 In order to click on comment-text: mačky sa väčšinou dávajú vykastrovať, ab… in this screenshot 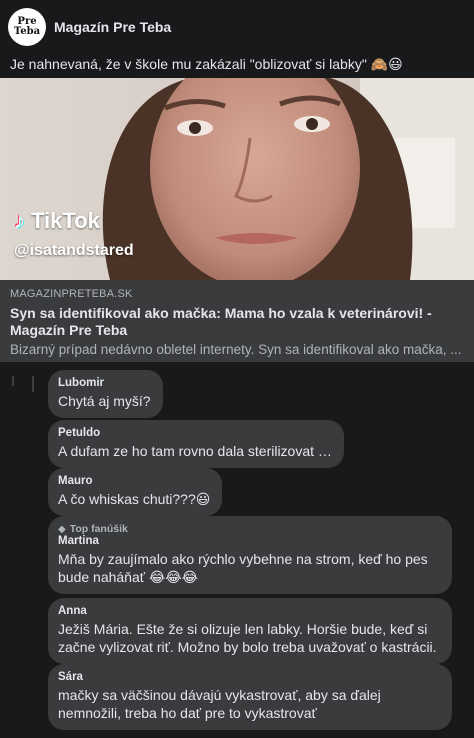, I will do `click(219, 704)`.